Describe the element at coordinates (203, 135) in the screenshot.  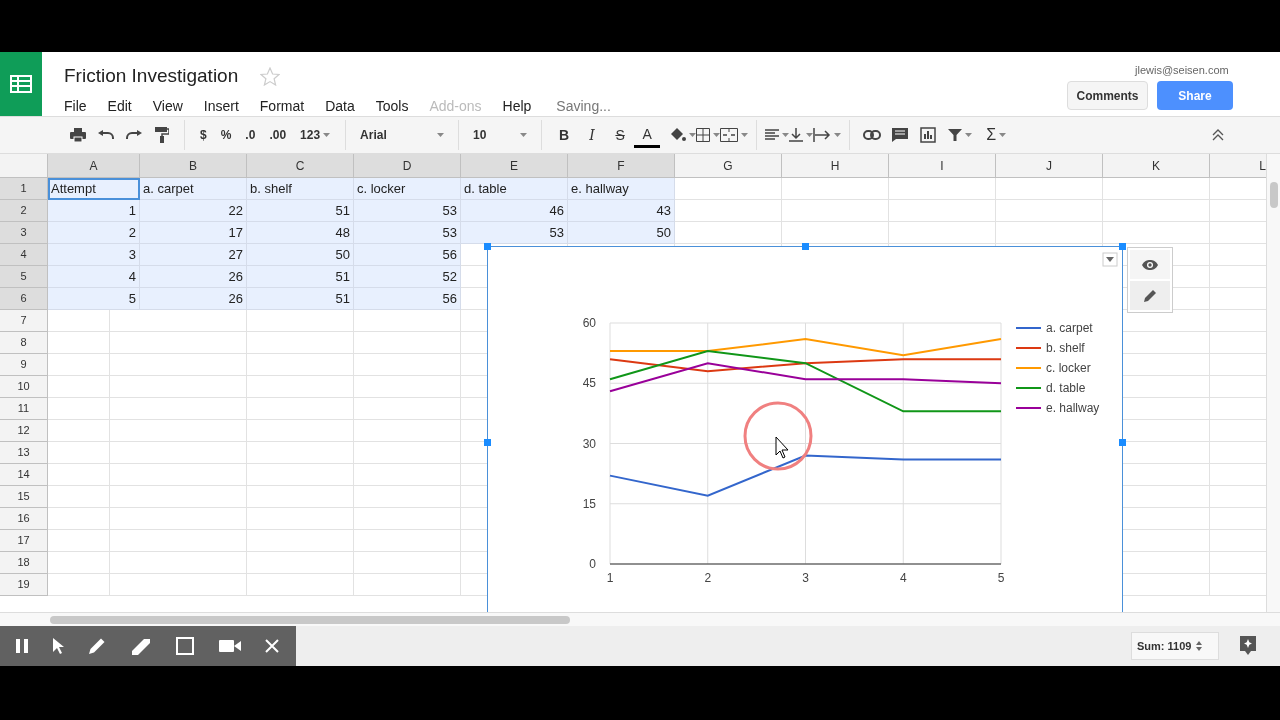
I see `format-button: $` at that location.